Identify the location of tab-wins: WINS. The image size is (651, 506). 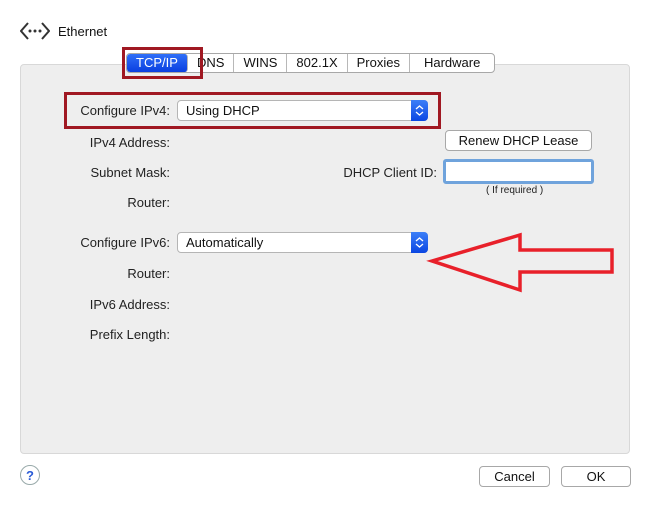
(261, 63).